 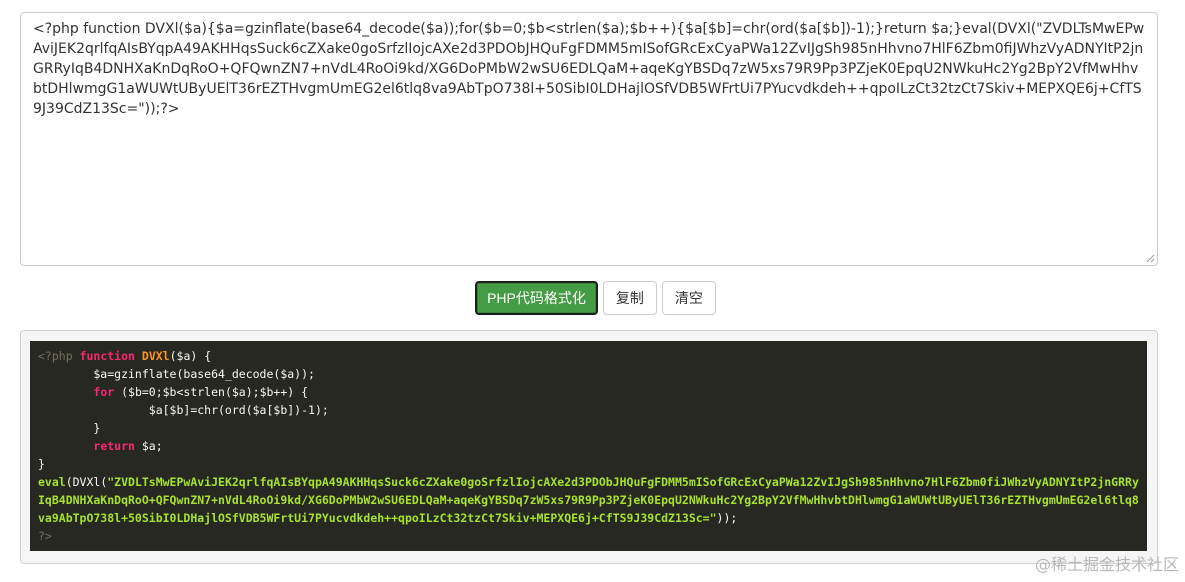 I want to click on eval-call-close: ));, so click(x=727, y=518).